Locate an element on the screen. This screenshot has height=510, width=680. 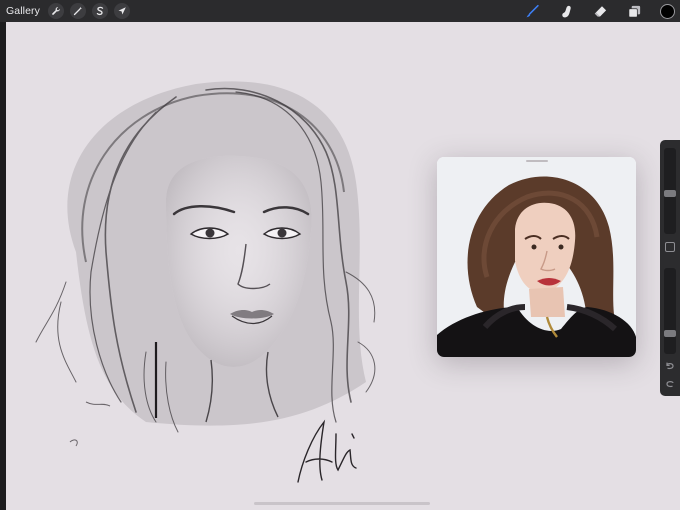
transform-button is located at coordinates (121, 11).